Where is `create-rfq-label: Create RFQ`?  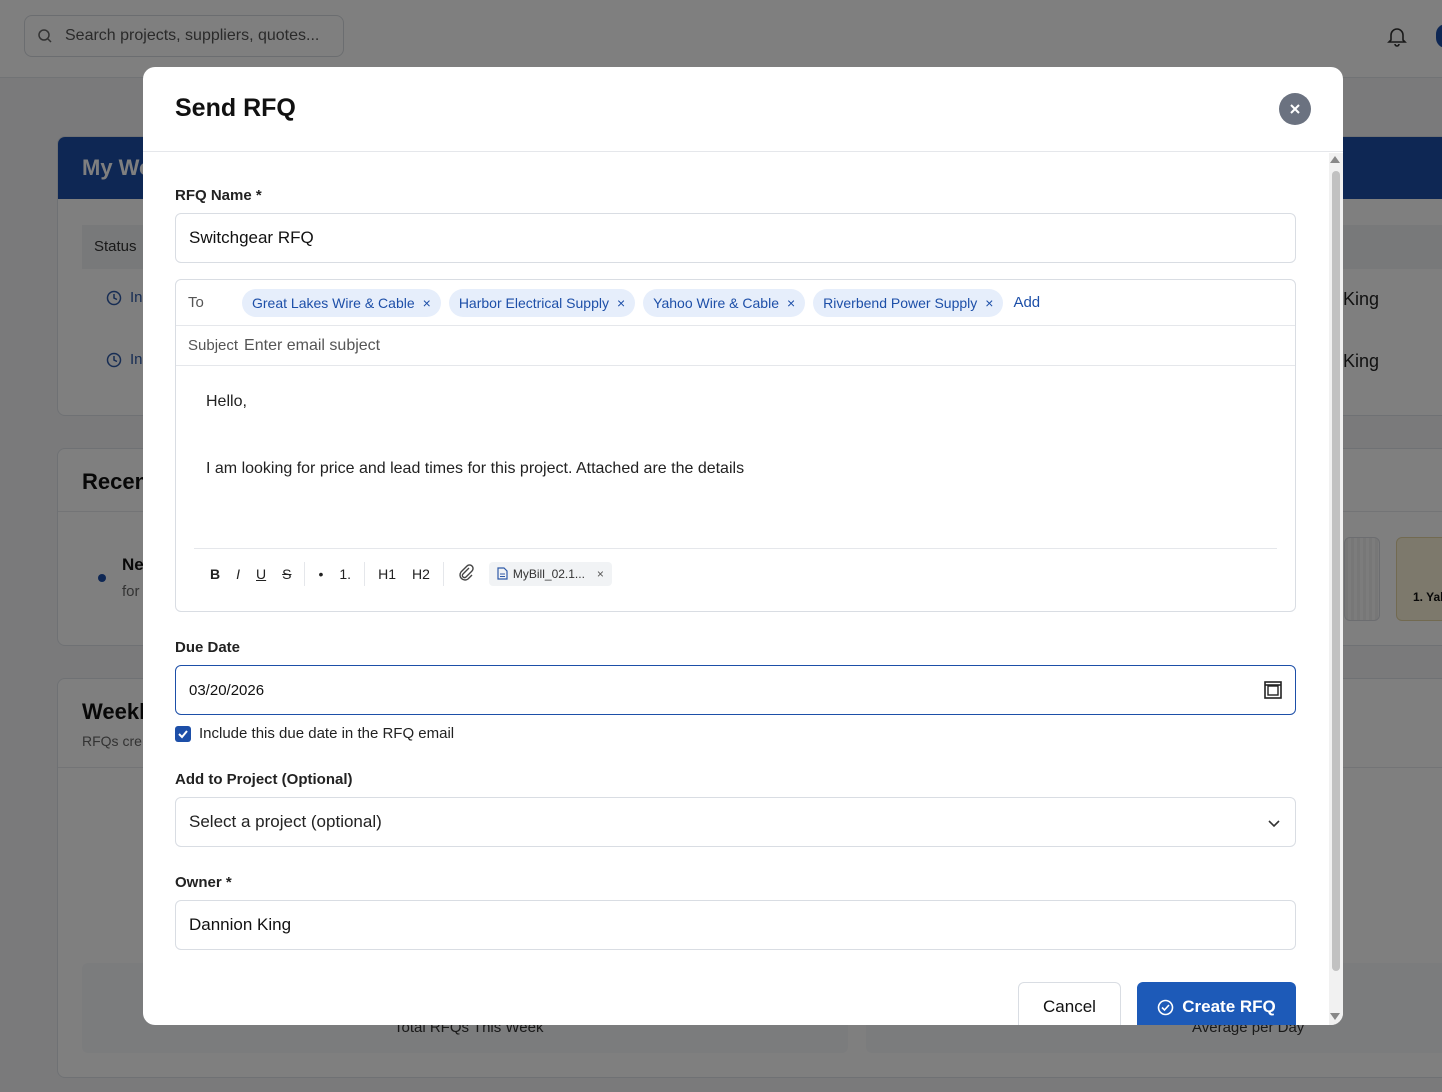
create-rfq-label: Create RFQ is located at coordinates (1229, 1006).